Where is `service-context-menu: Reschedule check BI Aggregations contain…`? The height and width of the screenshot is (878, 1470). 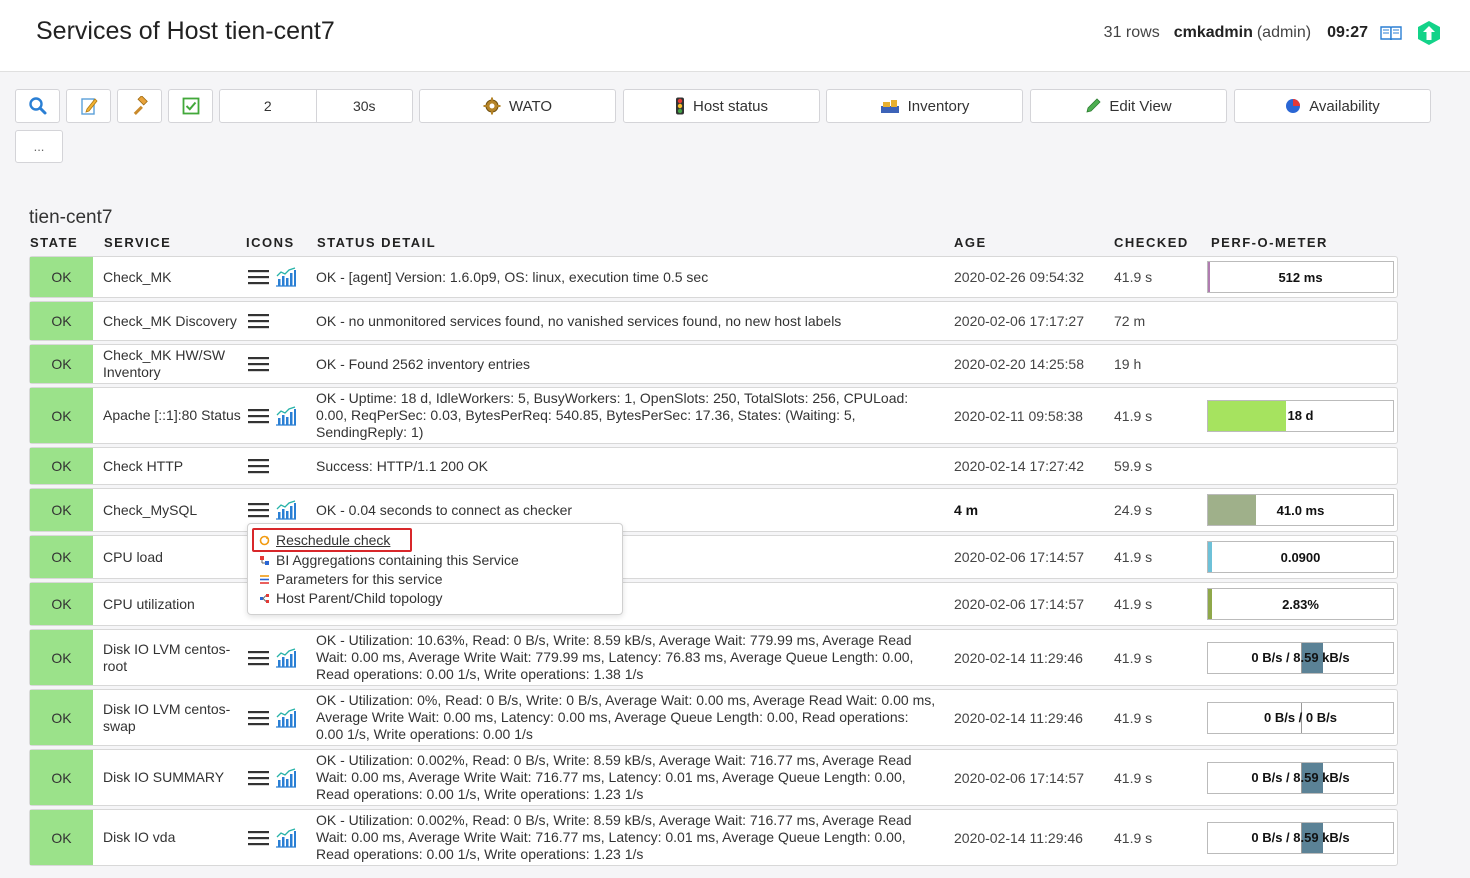 service-context-menu: Reschedule check BI Aggregations contain… is located at coordinates (435, 569).